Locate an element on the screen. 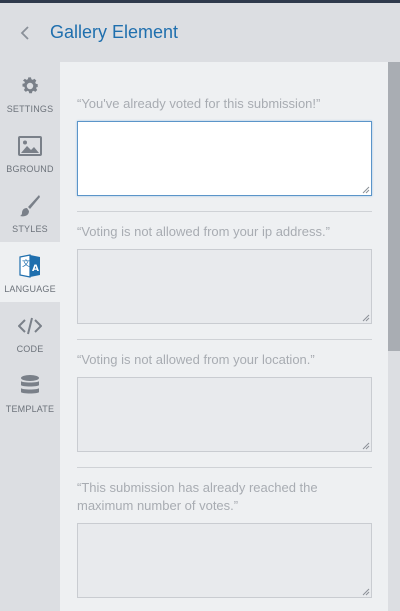 The image size is (400, 611). sidebar-item-bground: BGROUND is located at coordinates (30, 152).